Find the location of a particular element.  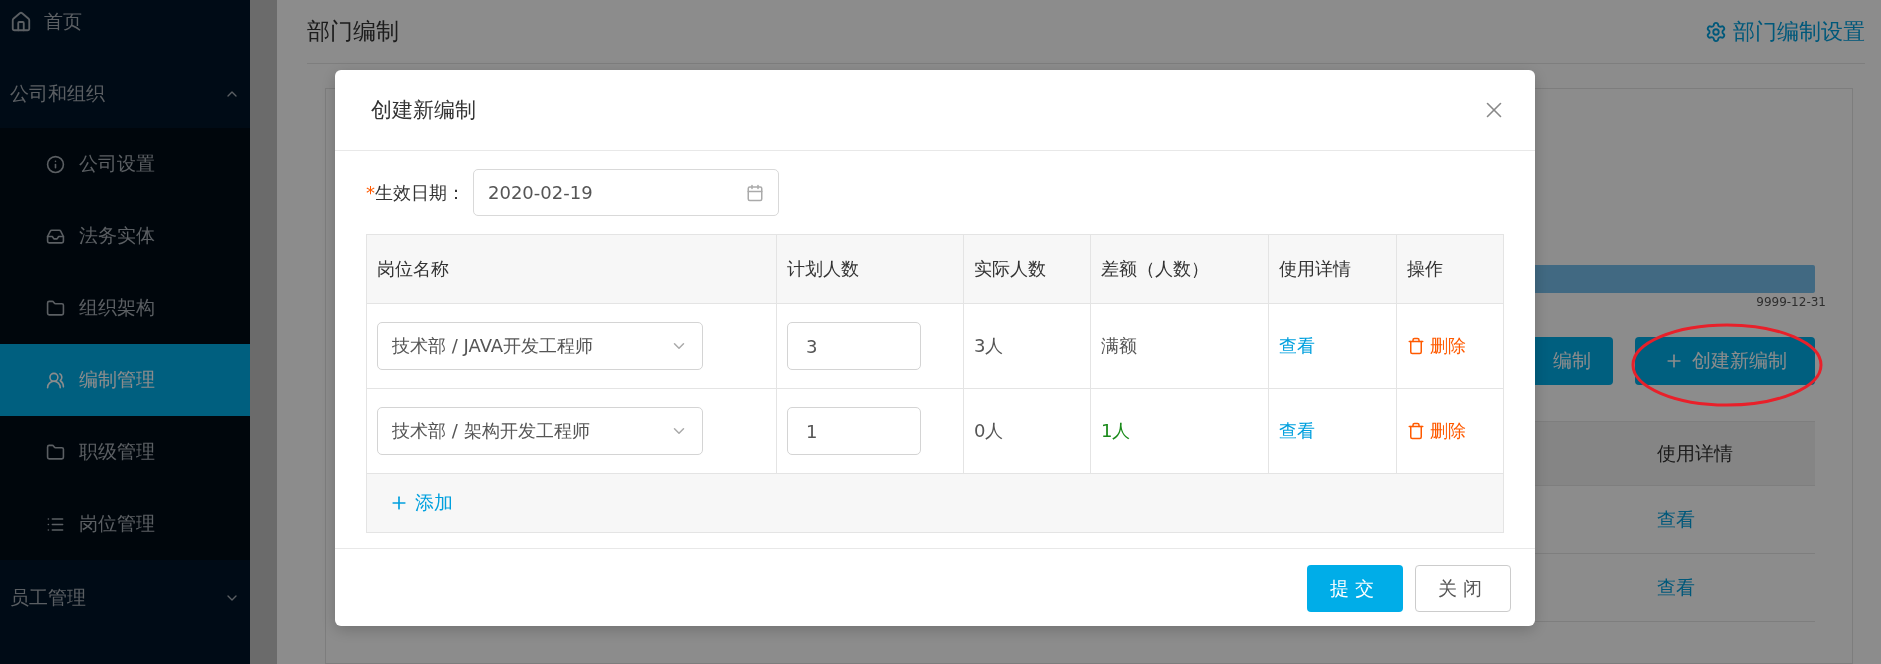

planned-count-field: 1 is located at coordinates (854, 431).